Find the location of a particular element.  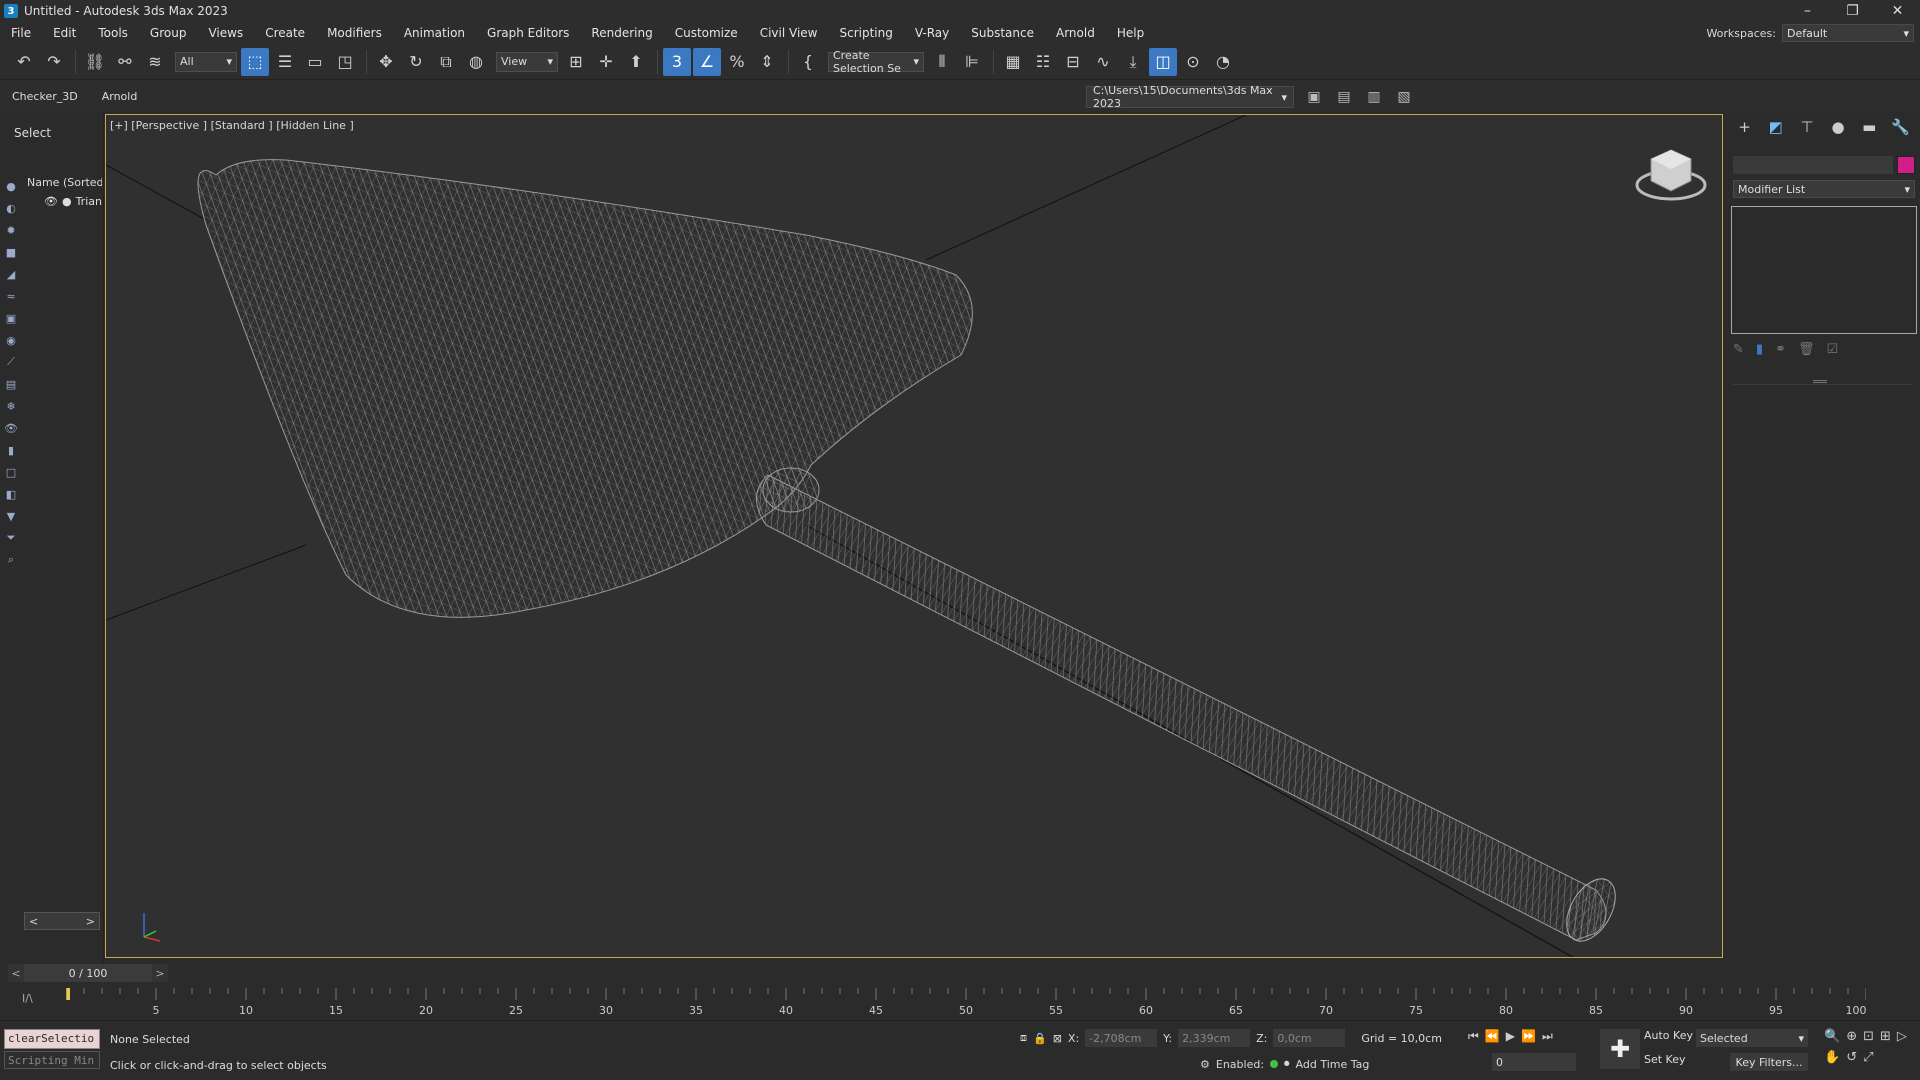

menu-views: Views is located at coordinates (225, 33).